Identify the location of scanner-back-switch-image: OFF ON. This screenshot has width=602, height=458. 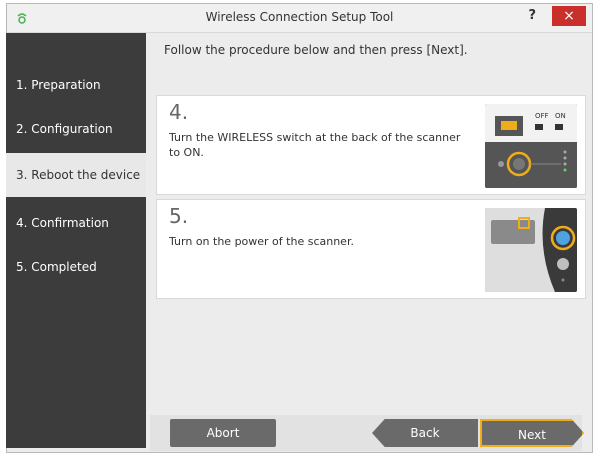
(531, 146).